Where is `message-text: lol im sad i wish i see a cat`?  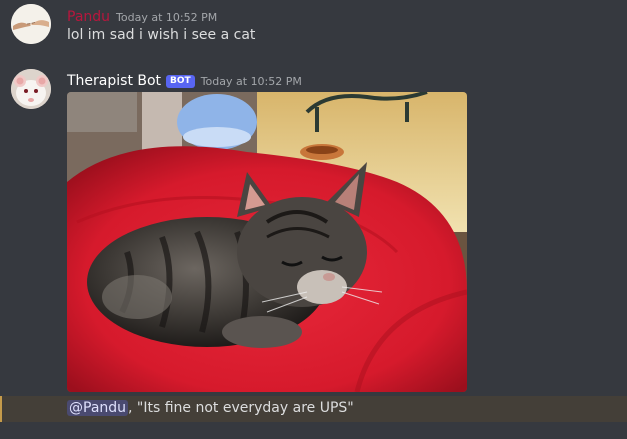 message-text: lol im sad i wish i see a cat is located at coordinates (161, 35).